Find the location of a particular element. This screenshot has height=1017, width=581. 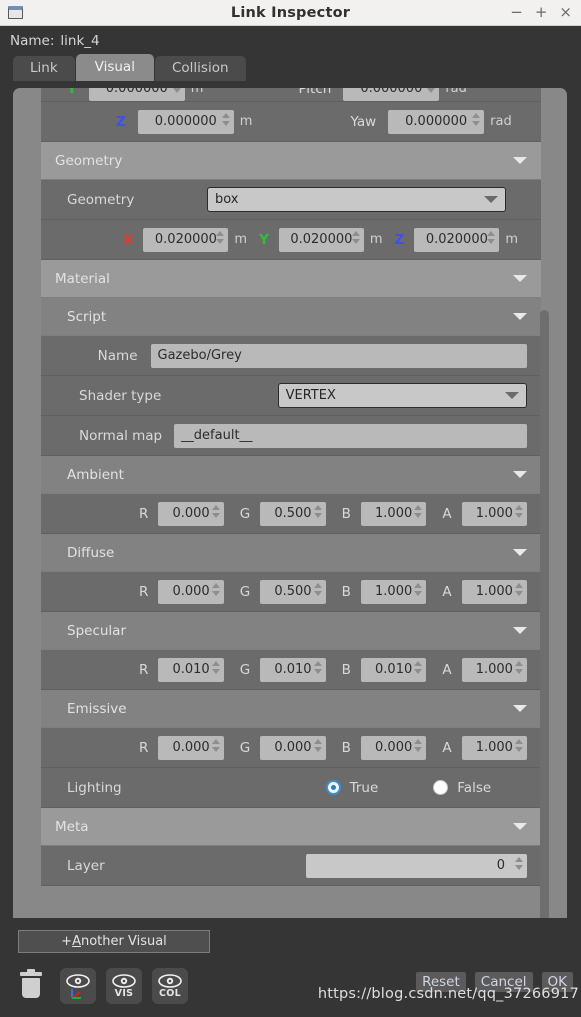

tab-link: Link is located at coordinates (44, 68).